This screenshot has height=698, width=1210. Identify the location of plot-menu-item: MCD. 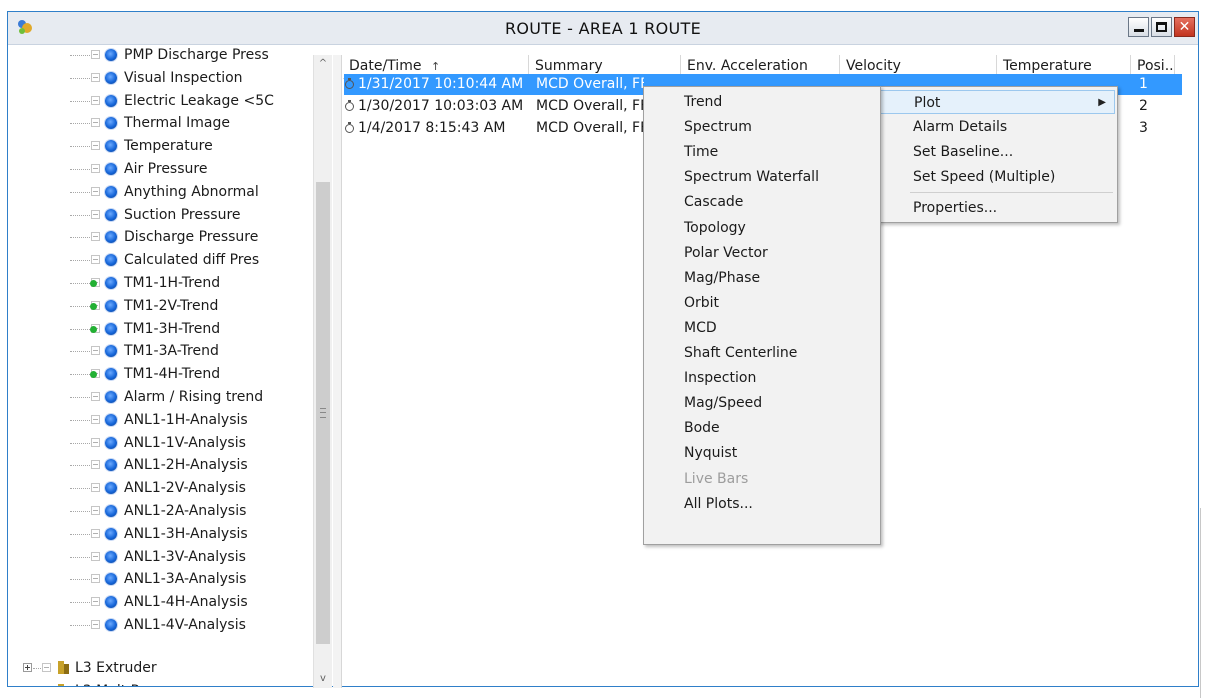
(762, 328).